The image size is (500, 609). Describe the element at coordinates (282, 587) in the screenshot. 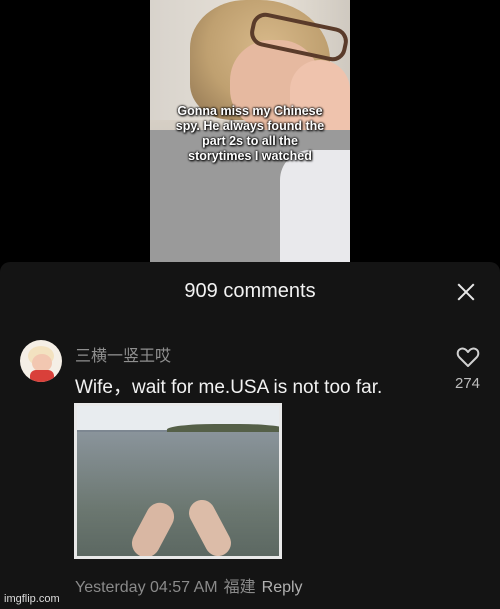

I see `reply-button: Reply` at that location.